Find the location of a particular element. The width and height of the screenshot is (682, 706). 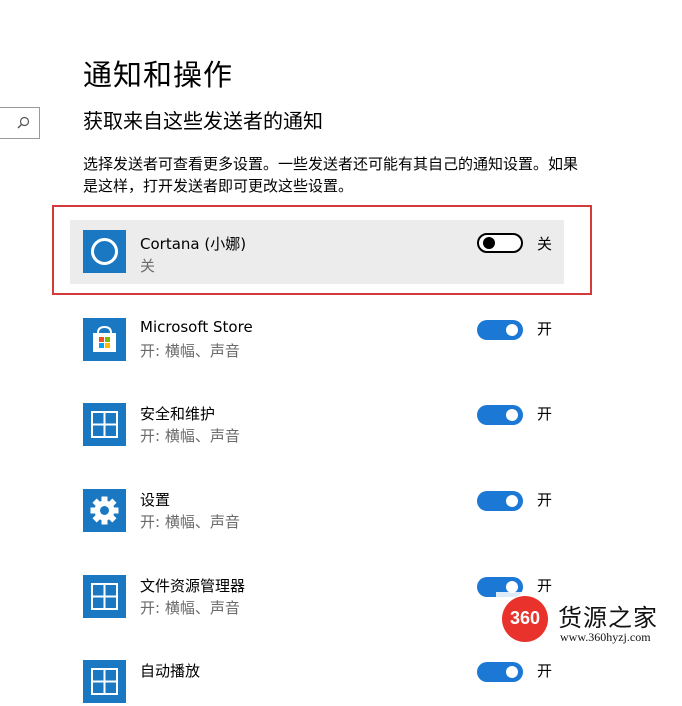

store-bag-icon is located at coordinates (104, 339).